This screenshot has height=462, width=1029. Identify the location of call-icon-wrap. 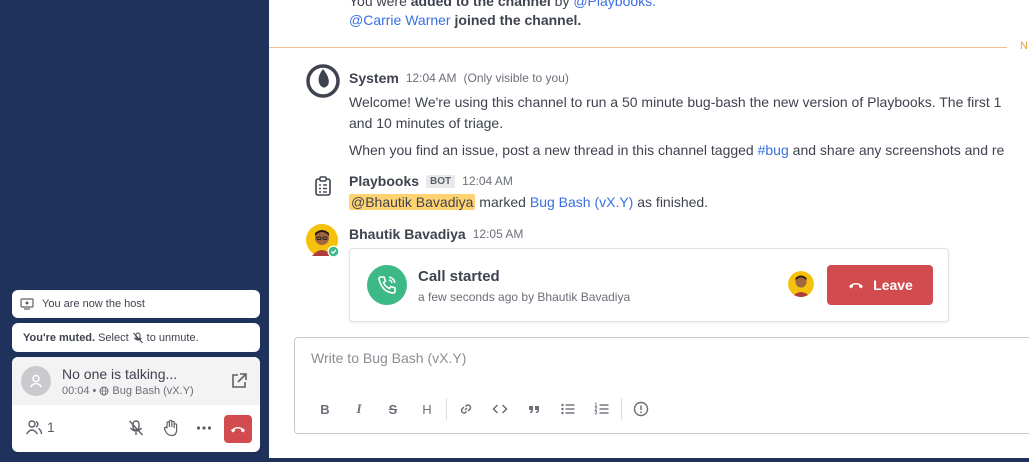
(387, 285).